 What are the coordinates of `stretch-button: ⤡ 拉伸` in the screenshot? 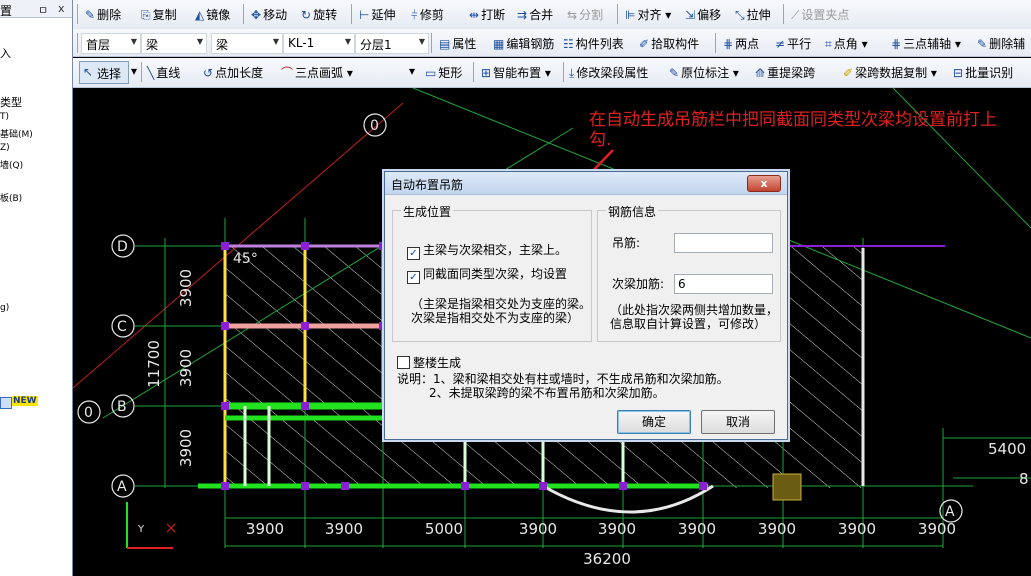 It's located at (753, 14).